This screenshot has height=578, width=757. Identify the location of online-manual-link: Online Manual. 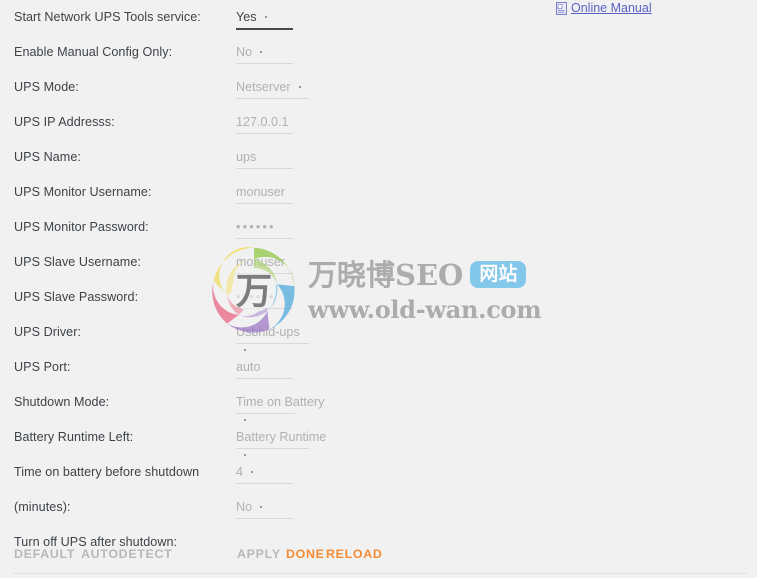
(604, 8).